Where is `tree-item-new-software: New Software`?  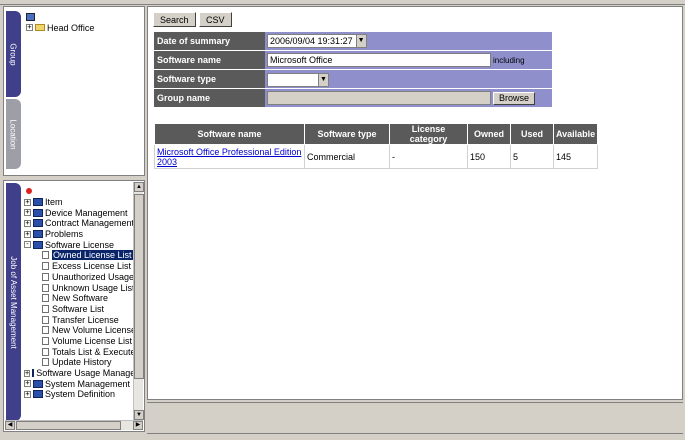
tree-item-new-software: New Software is located at coordinates (80, 298).